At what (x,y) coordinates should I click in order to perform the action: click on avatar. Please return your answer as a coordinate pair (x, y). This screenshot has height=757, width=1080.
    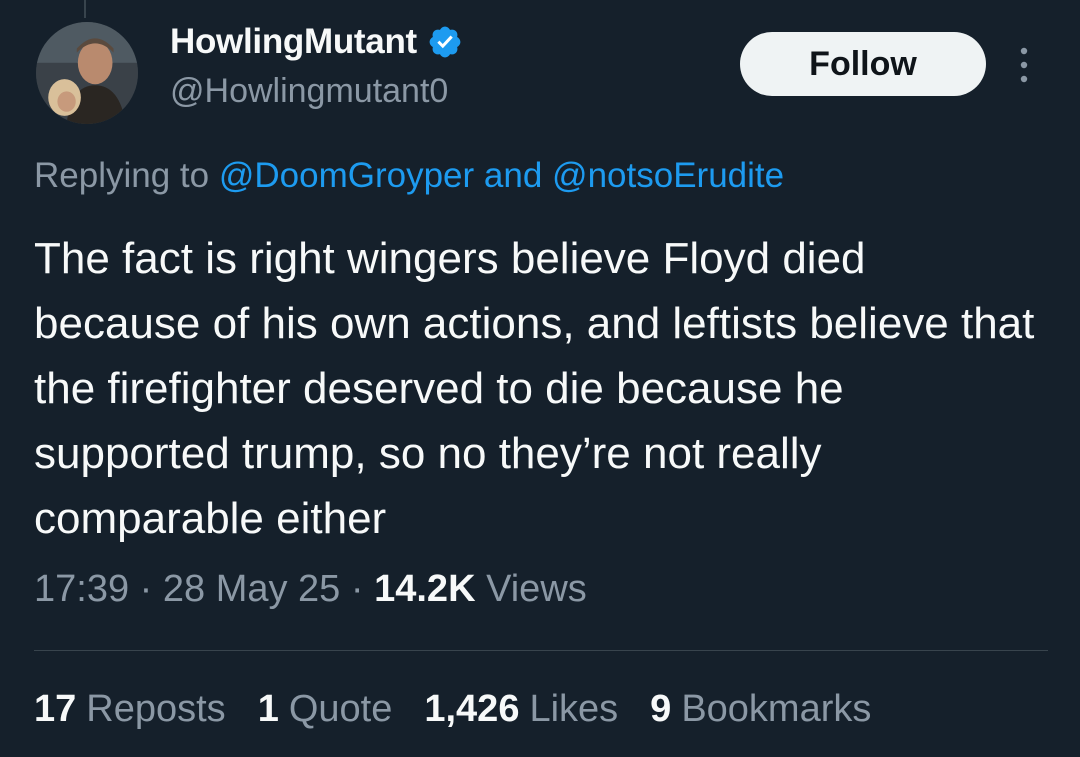
    Looking at the image, I should click on (87, 73).